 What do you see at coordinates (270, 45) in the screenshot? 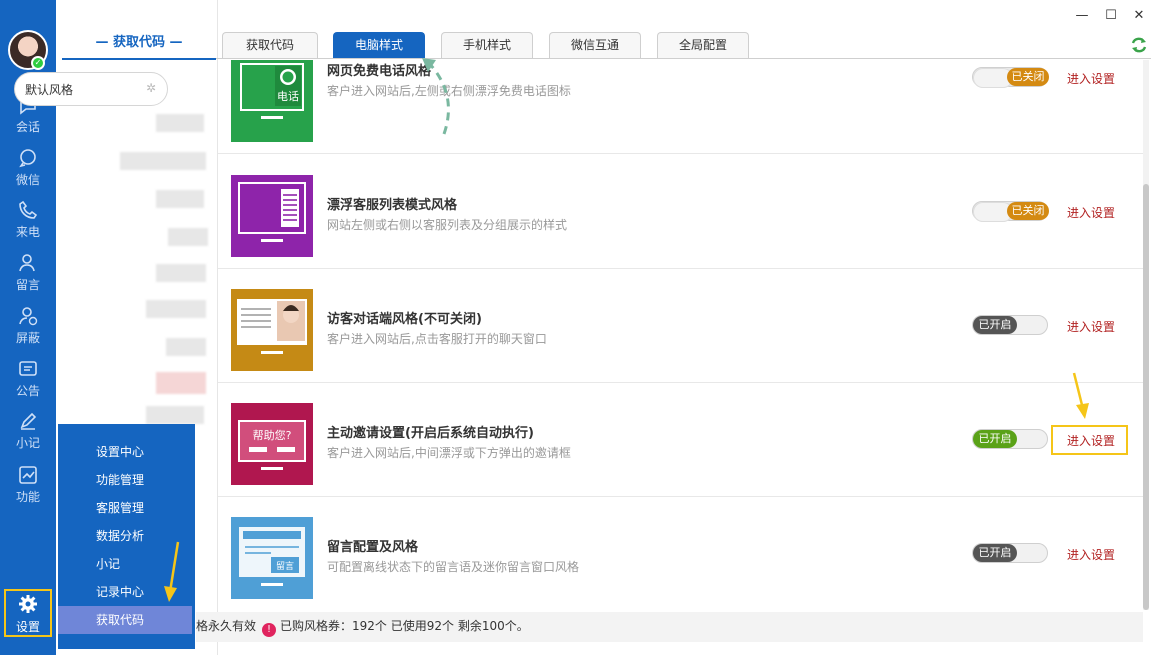
I see `tab-get-code: 获取代码` at bounding box center [270, 45].